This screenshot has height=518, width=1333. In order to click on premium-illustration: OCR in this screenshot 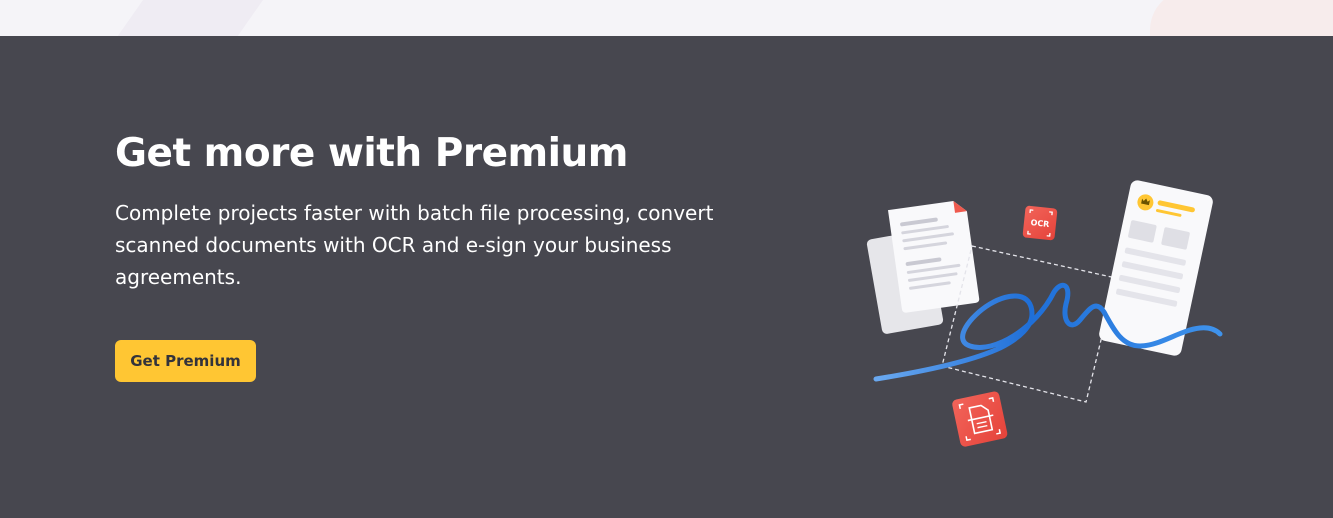, I will do `click(1044, 313)`.